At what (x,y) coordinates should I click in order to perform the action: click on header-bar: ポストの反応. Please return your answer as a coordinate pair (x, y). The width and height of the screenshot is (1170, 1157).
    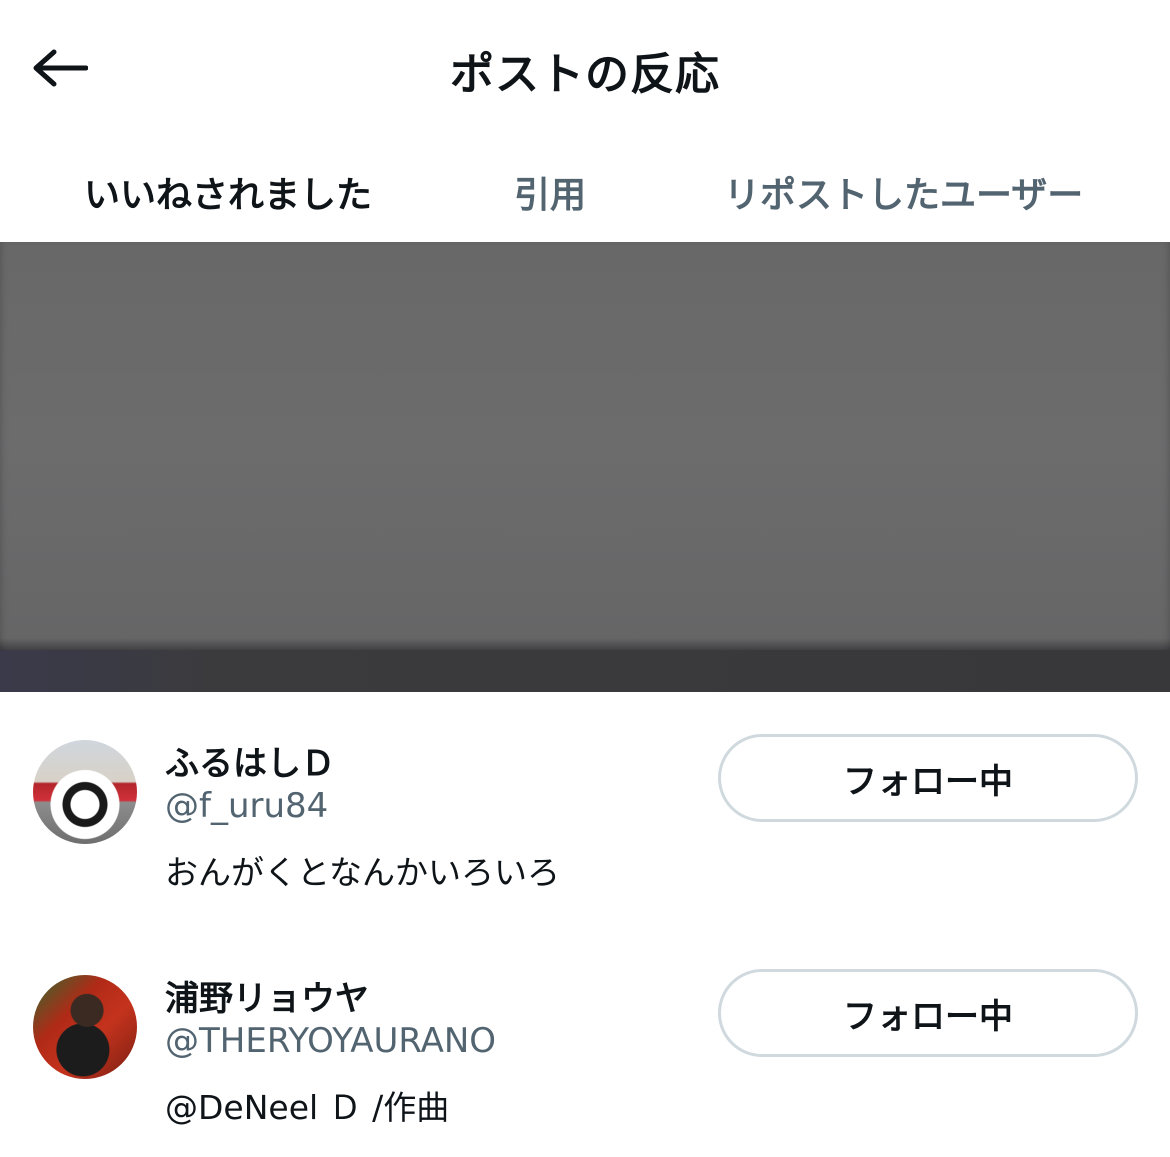
    Looking at the image, I should click on (585, 65).